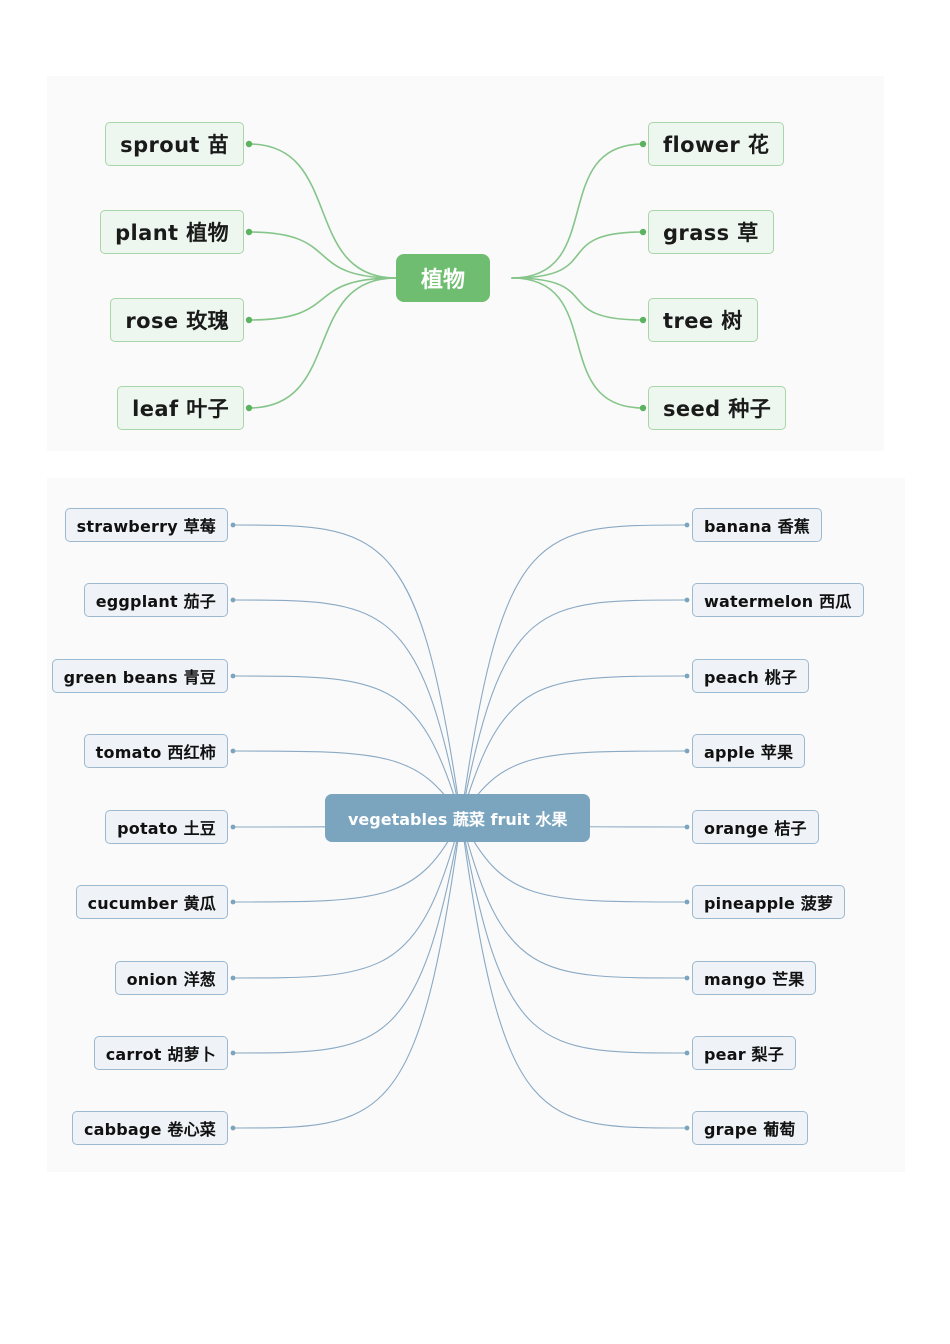 This screenshot has width=950, height=1344. I want to click on food-node-pear-label: pear 梨子, so click(744, 1054).